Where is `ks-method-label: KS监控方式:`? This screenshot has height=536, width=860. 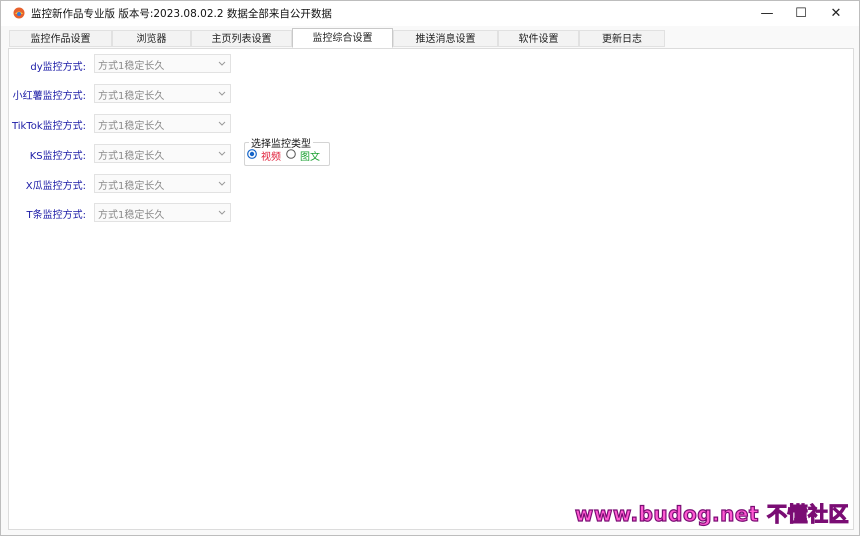 ks-method-label: KS监控方式: is located at coordinates (57, 156).